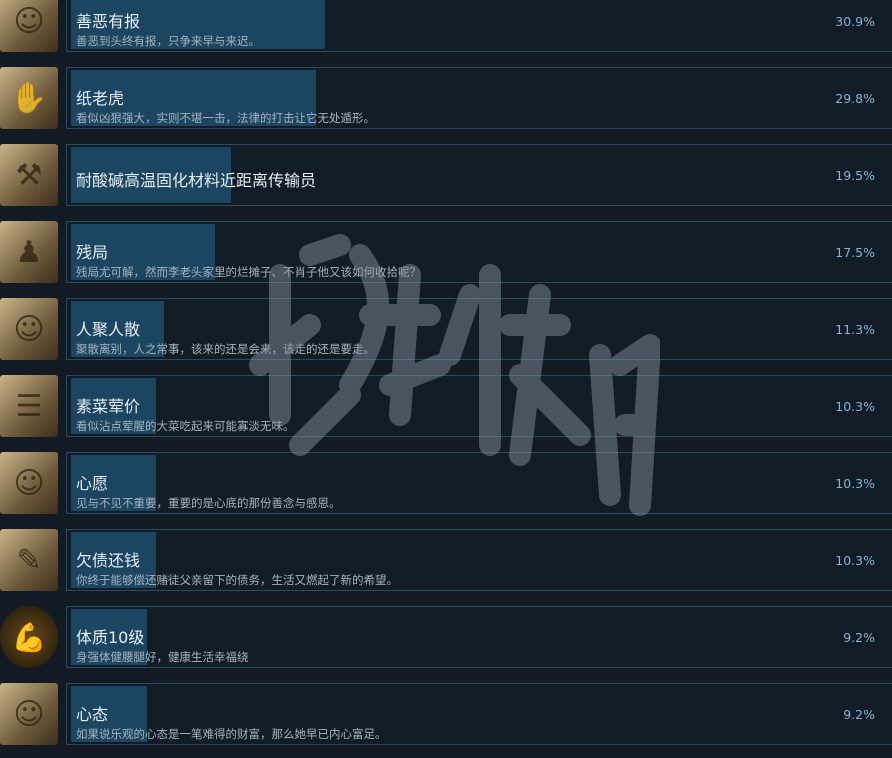 The height and width of the screenshot is (758, 892). I want to click on chess-endgame-icon: ♟, so click(29, 252).